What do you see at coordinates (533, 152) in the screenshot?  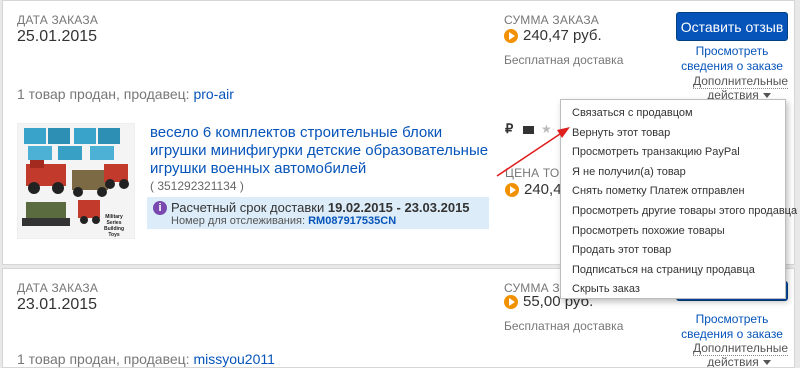 I see `annotation-arrow-icon` at bounding box center [533, 152].